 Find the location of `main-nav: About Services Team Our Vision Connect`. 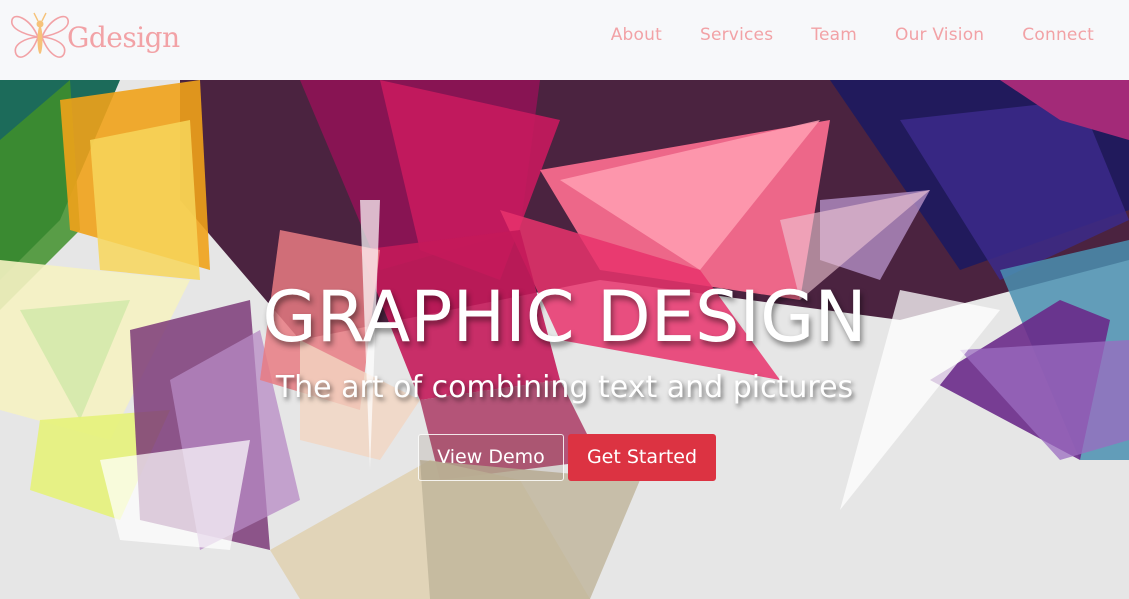

main-nav: About Services Team Our Vision Connect is located at coordinates (852, 35).